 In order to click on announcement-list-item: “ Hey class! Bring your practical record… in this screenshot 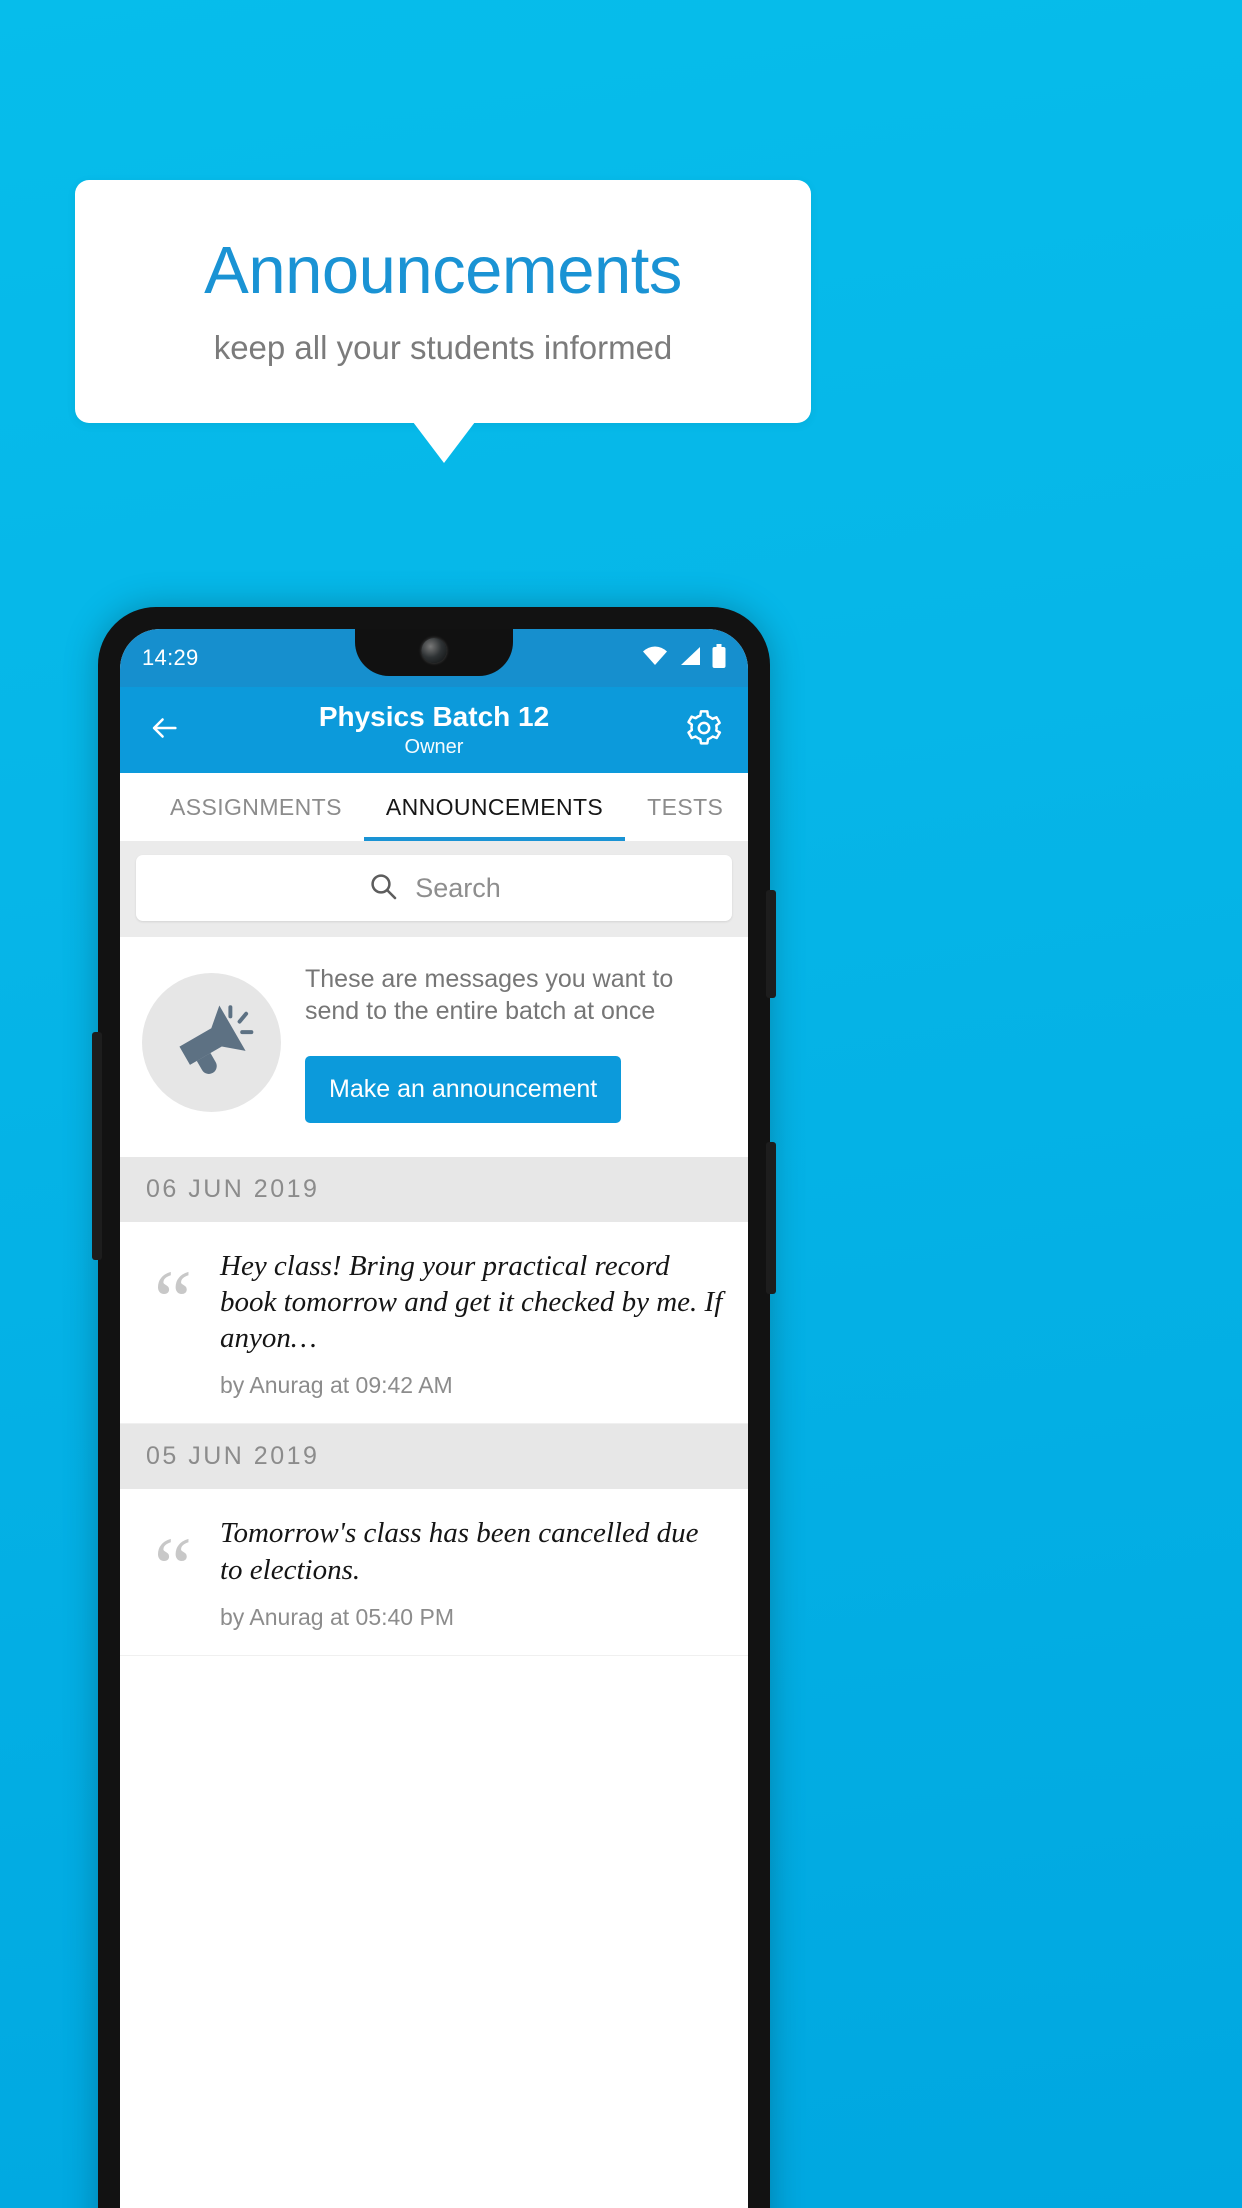, I will do `click(434, 1323)`.